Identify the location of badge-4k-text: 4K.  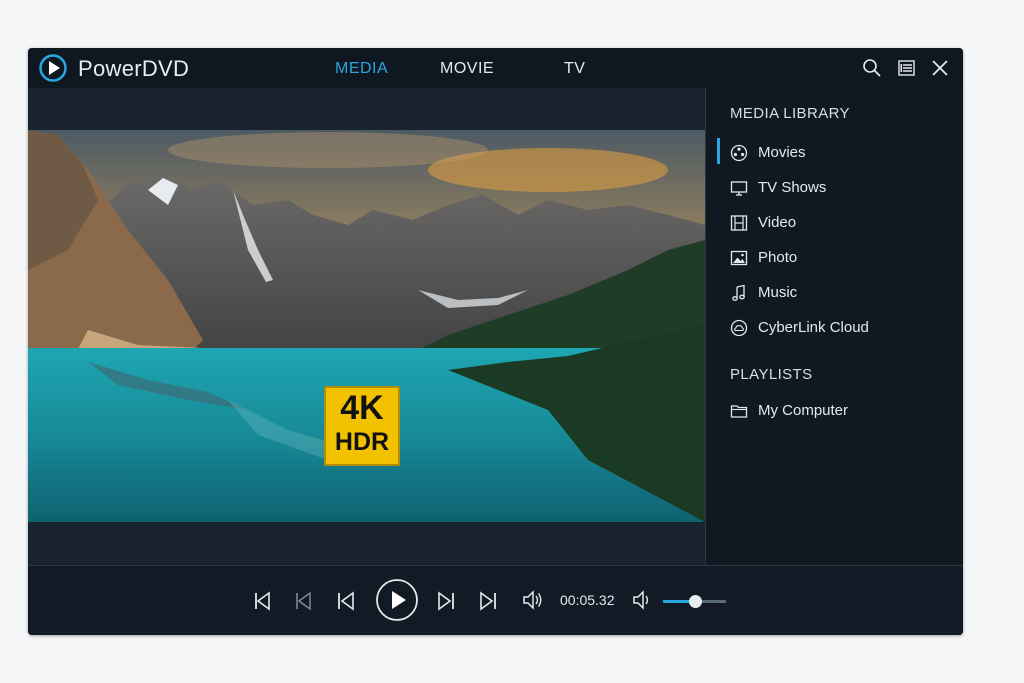
(362, 408).